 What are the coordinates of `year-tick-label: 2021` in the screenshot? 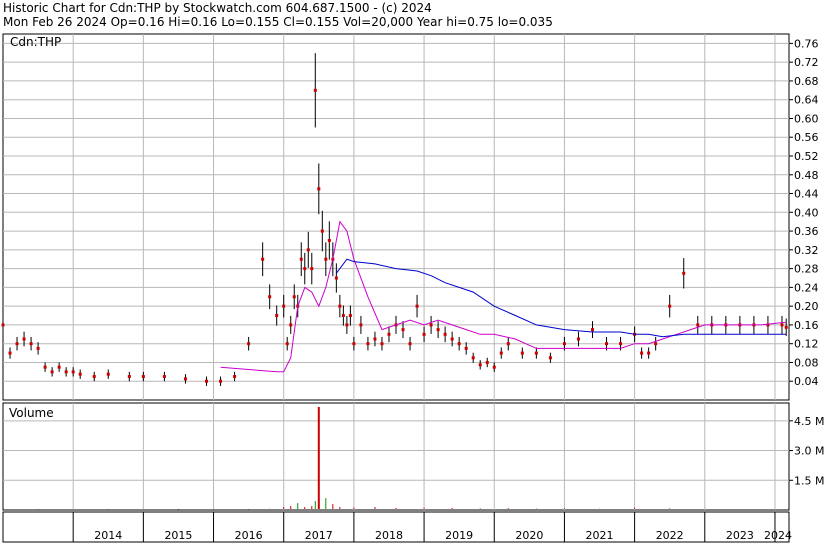 It's located at (600, 535).